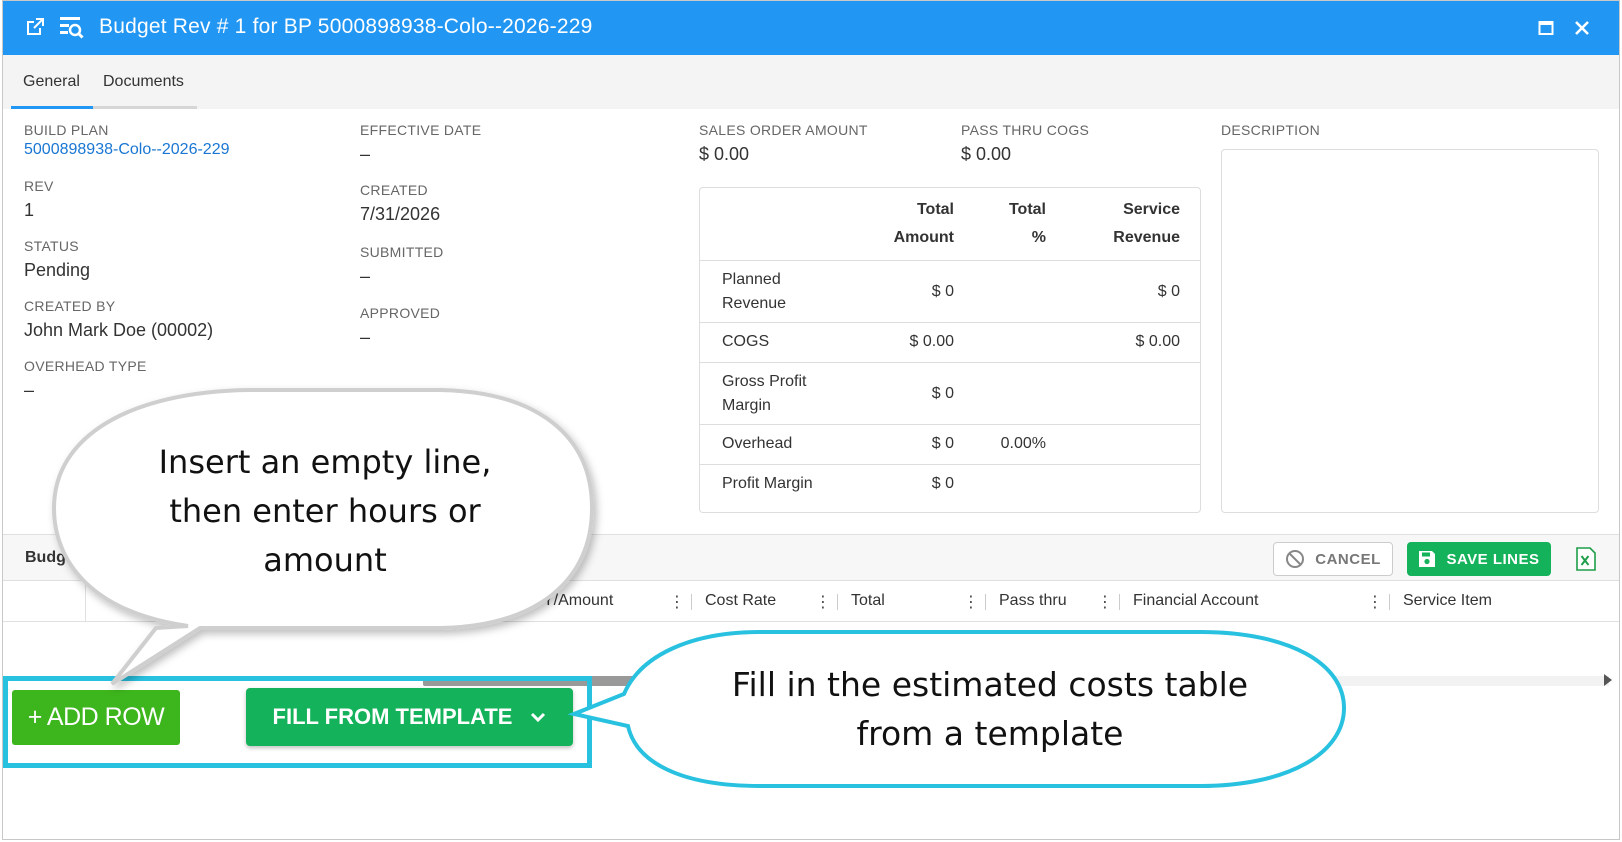 The image size is (1622, 842). I want to click on cancel-button: CANCEL, so click(1333, 559).